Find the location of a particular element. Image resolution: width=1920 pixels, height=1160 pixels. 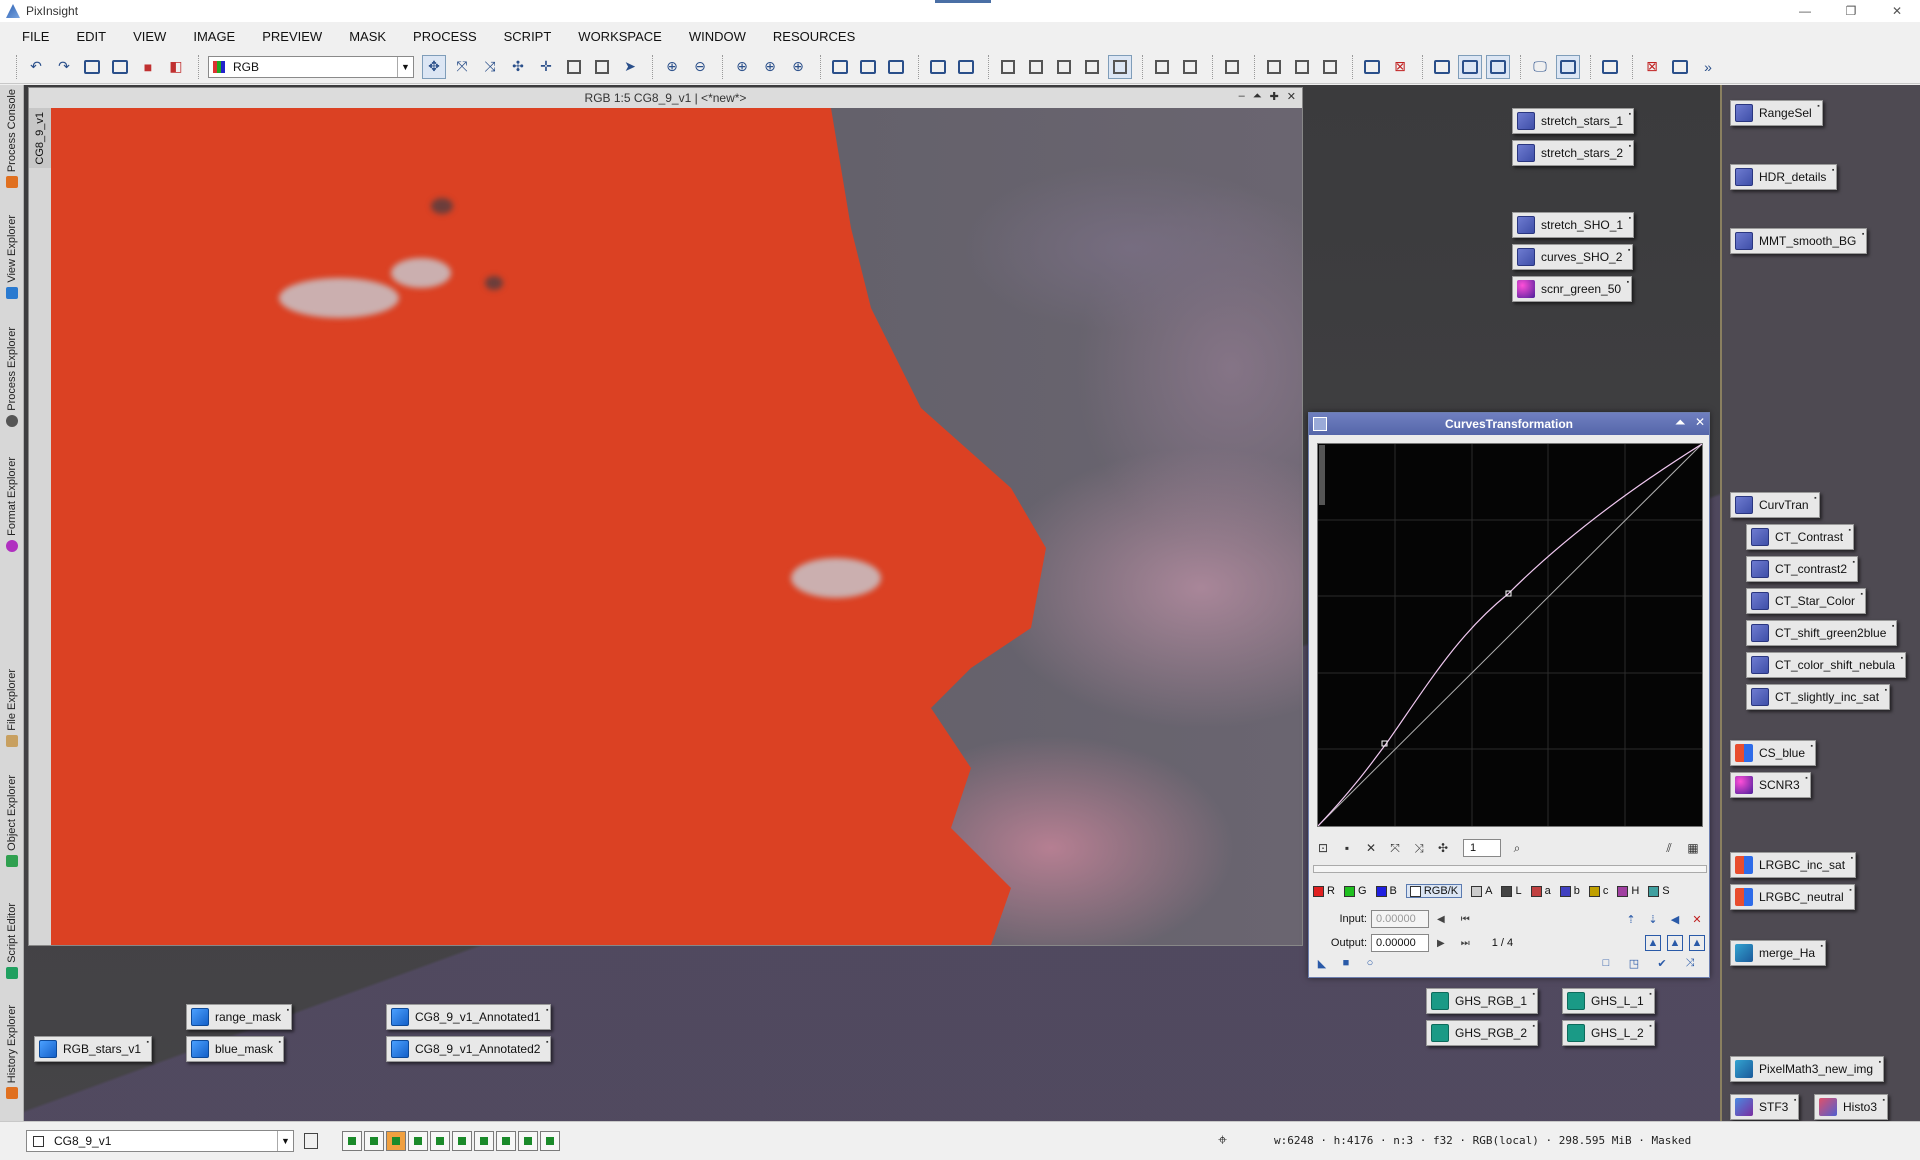

menu-script: SCRIPT is located at coordinates (529, 36).